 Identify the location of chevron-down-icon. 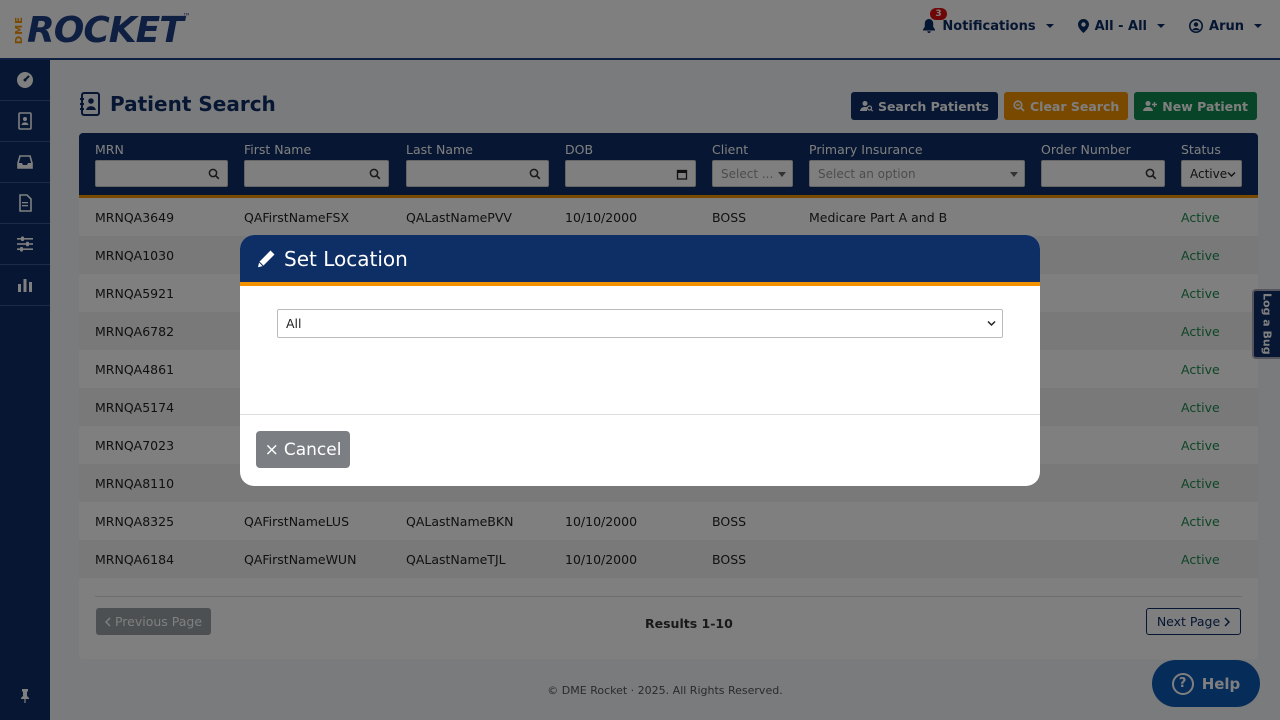
(991, 323).